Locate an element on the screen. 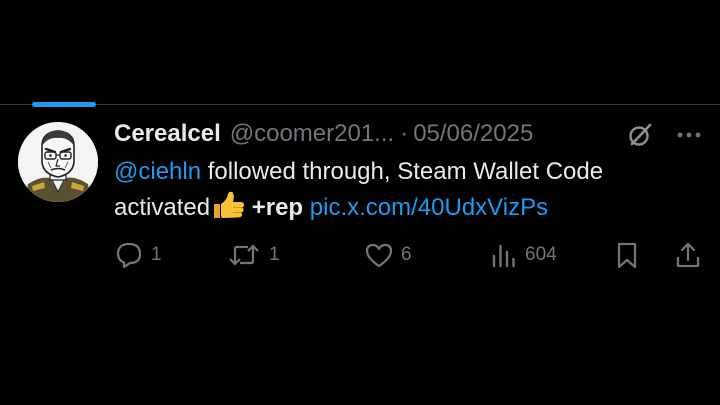 The image size is (720, 405). reply-icon is located at coordinates (129, 255).